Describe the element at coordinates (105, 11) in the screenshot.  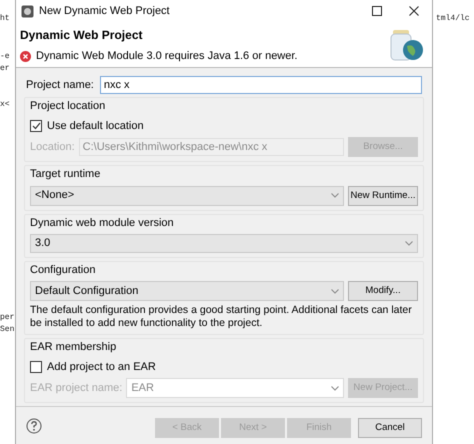
I see `window-title: New Dynamic Web Project` at that location.